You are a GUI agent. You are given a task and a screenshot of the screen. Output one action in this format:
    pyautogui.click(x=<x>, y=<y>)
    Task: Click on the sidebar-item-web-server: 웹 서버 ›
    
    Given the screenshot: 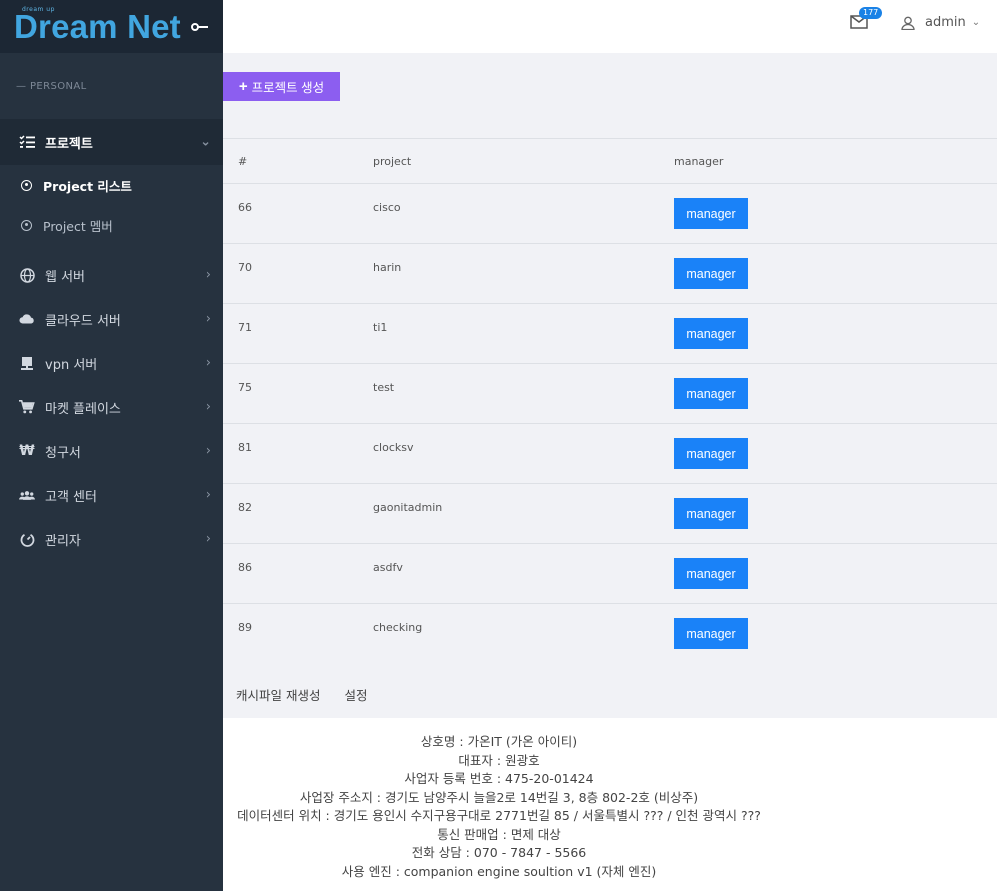 What is the action you would take?
    pyautogui.click(x=111, y=275)
    